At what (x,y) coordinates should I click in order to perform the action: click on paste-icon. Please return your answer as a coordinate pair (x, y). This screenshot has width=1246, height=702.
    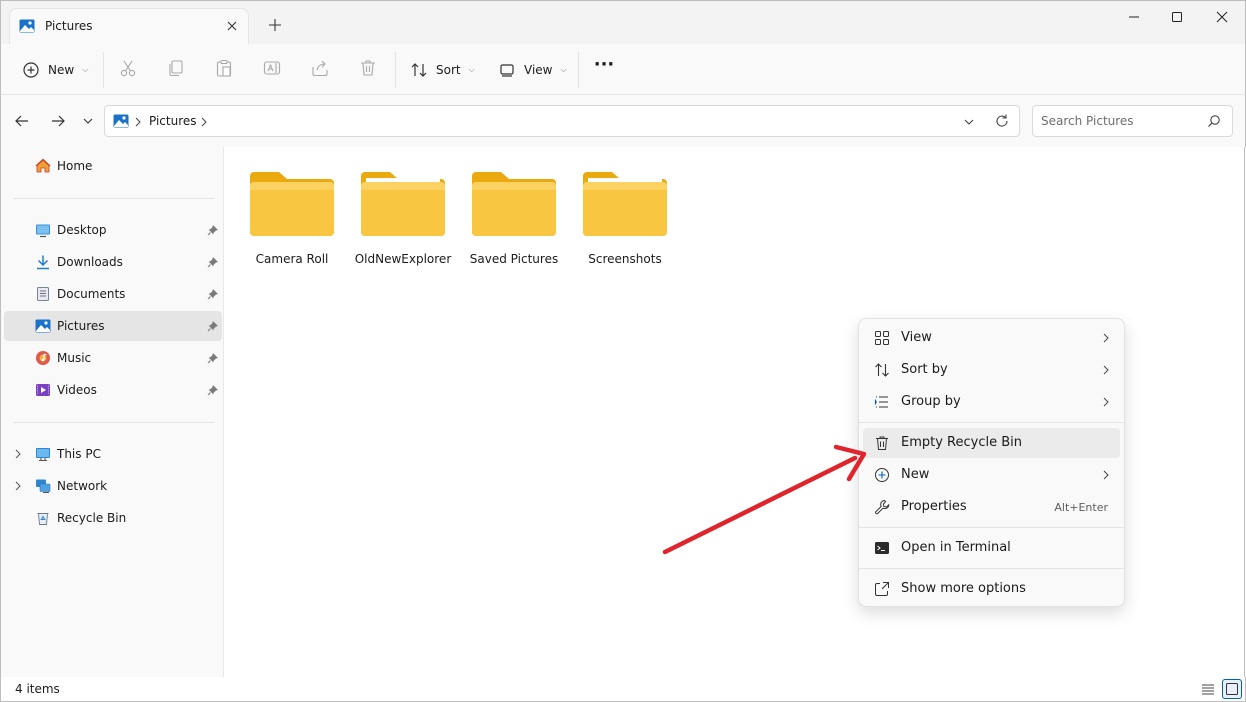
    Looking at the image, I should click on (224, 68).